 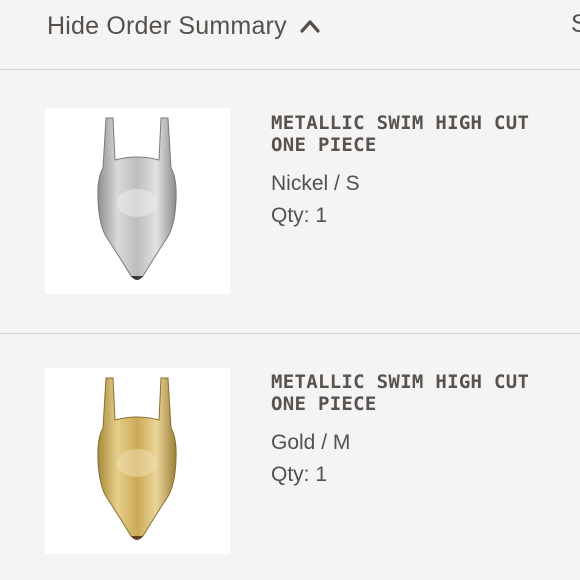 I want to click on product-variant: Nickel / S, so click(x=315, y=183).